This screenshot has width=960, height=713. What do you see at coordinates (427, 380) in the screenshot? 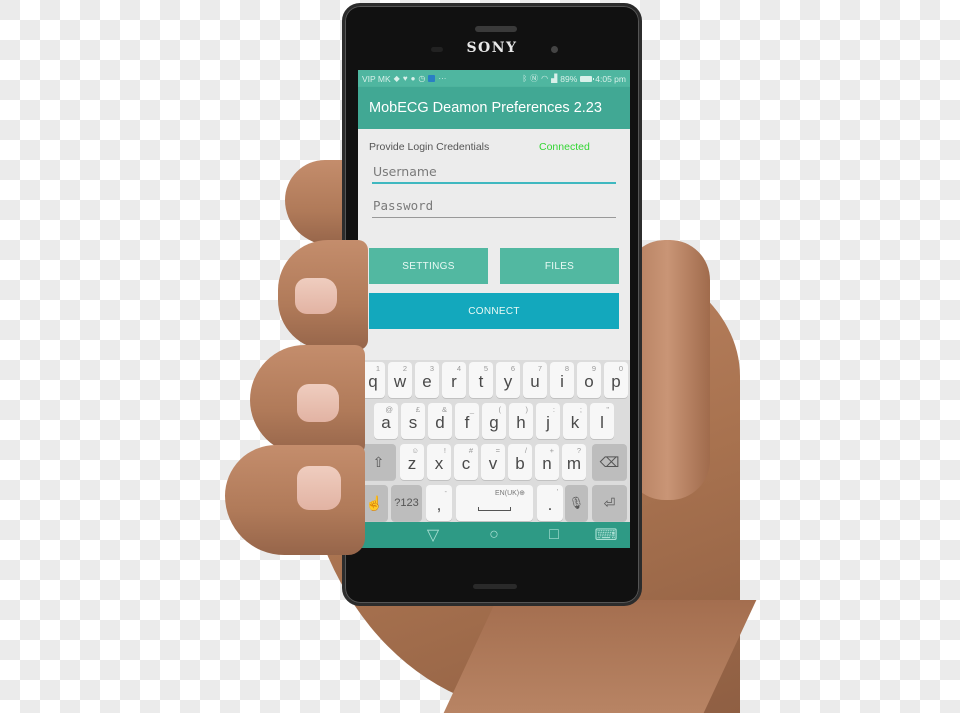
I see `key-e: 3e` at bounding box center [427, 380].